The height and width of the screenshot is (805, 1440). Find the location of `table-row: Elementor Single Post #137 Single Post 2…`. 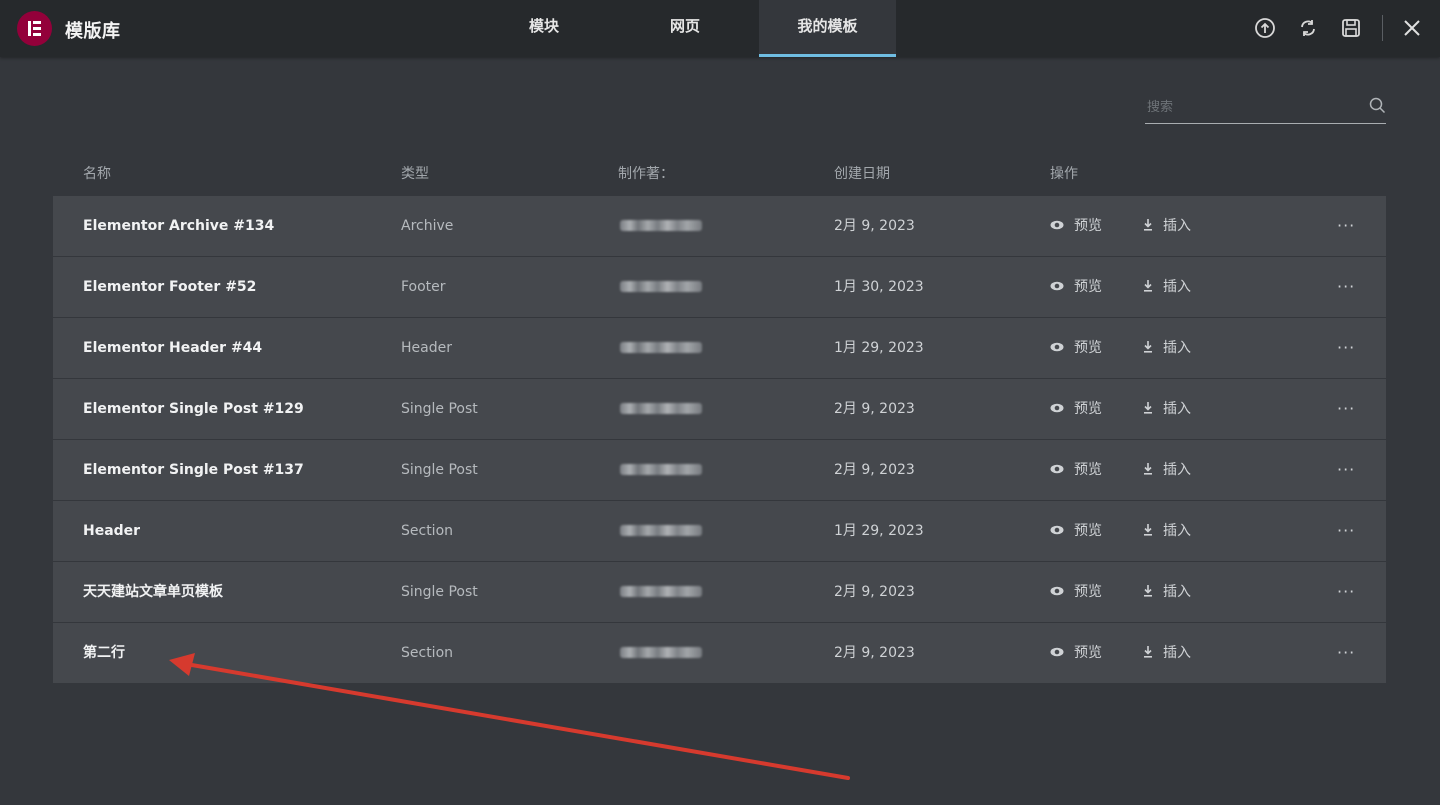

table-row: Elementor Single Post #137 Single Post 2… is located at coordinates (719, 470).